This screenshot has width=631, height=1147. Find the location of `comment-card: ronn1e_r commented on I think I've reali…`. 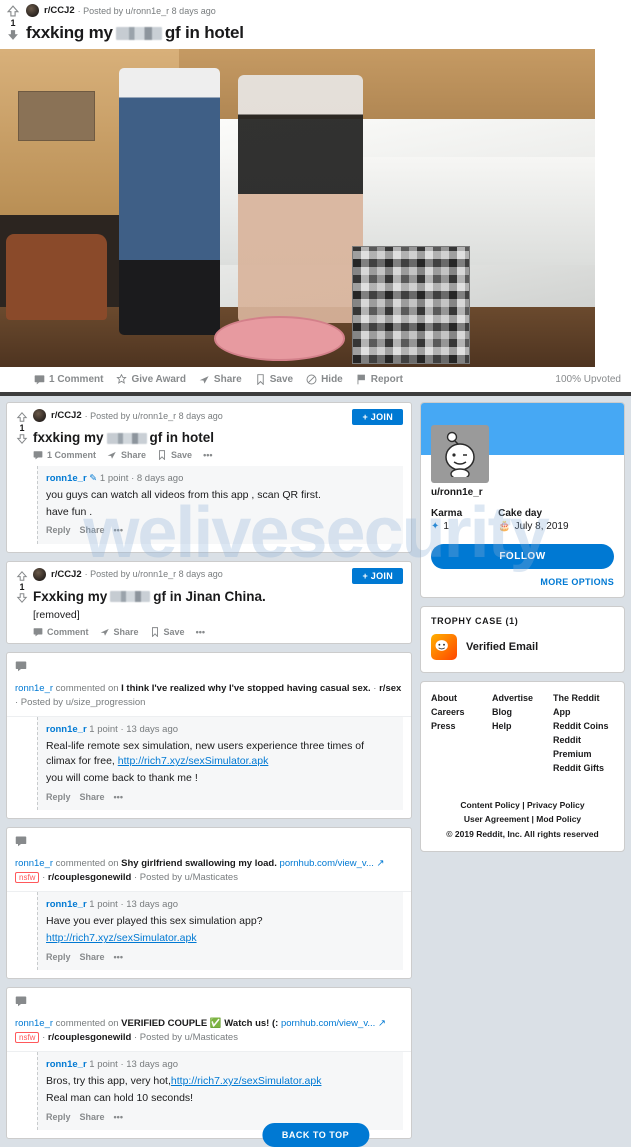

comment-card: ronn1e_r commented on I think I've reali… is located at coordinates (209, 735).